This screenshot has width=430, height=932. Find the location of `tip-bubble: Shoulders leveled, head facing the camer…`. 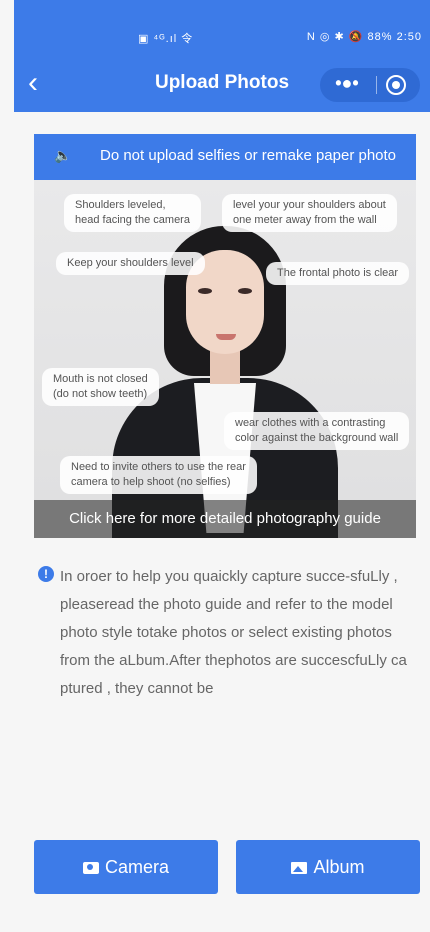

tip-bubble: Shoulders leveled, head facing the camer… is located at coordinates (132, 213).